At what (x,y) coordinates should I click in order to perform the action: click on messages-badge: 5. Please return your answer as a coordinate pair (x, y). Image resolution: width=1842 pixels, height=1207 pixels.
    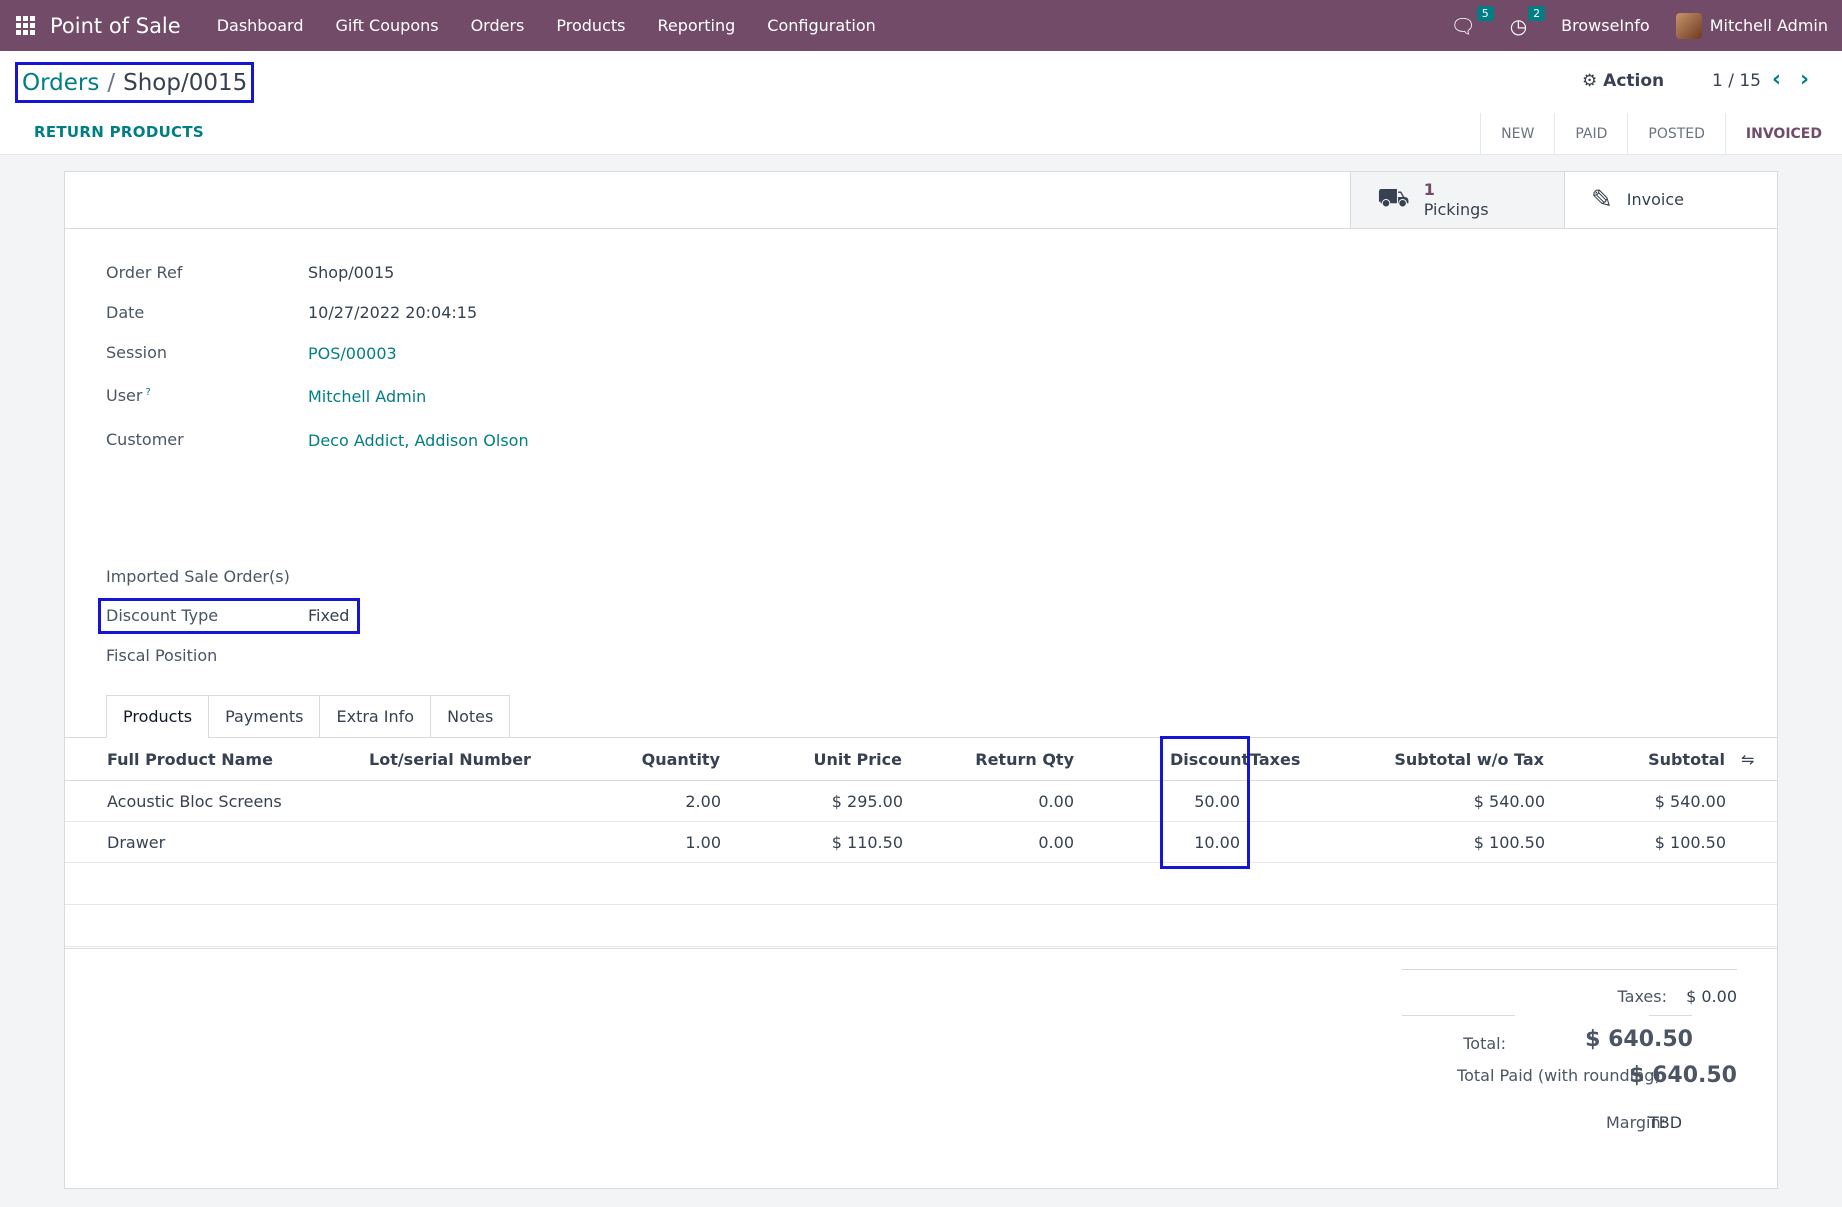
    Looking at the image, I should click on (1485, 13).